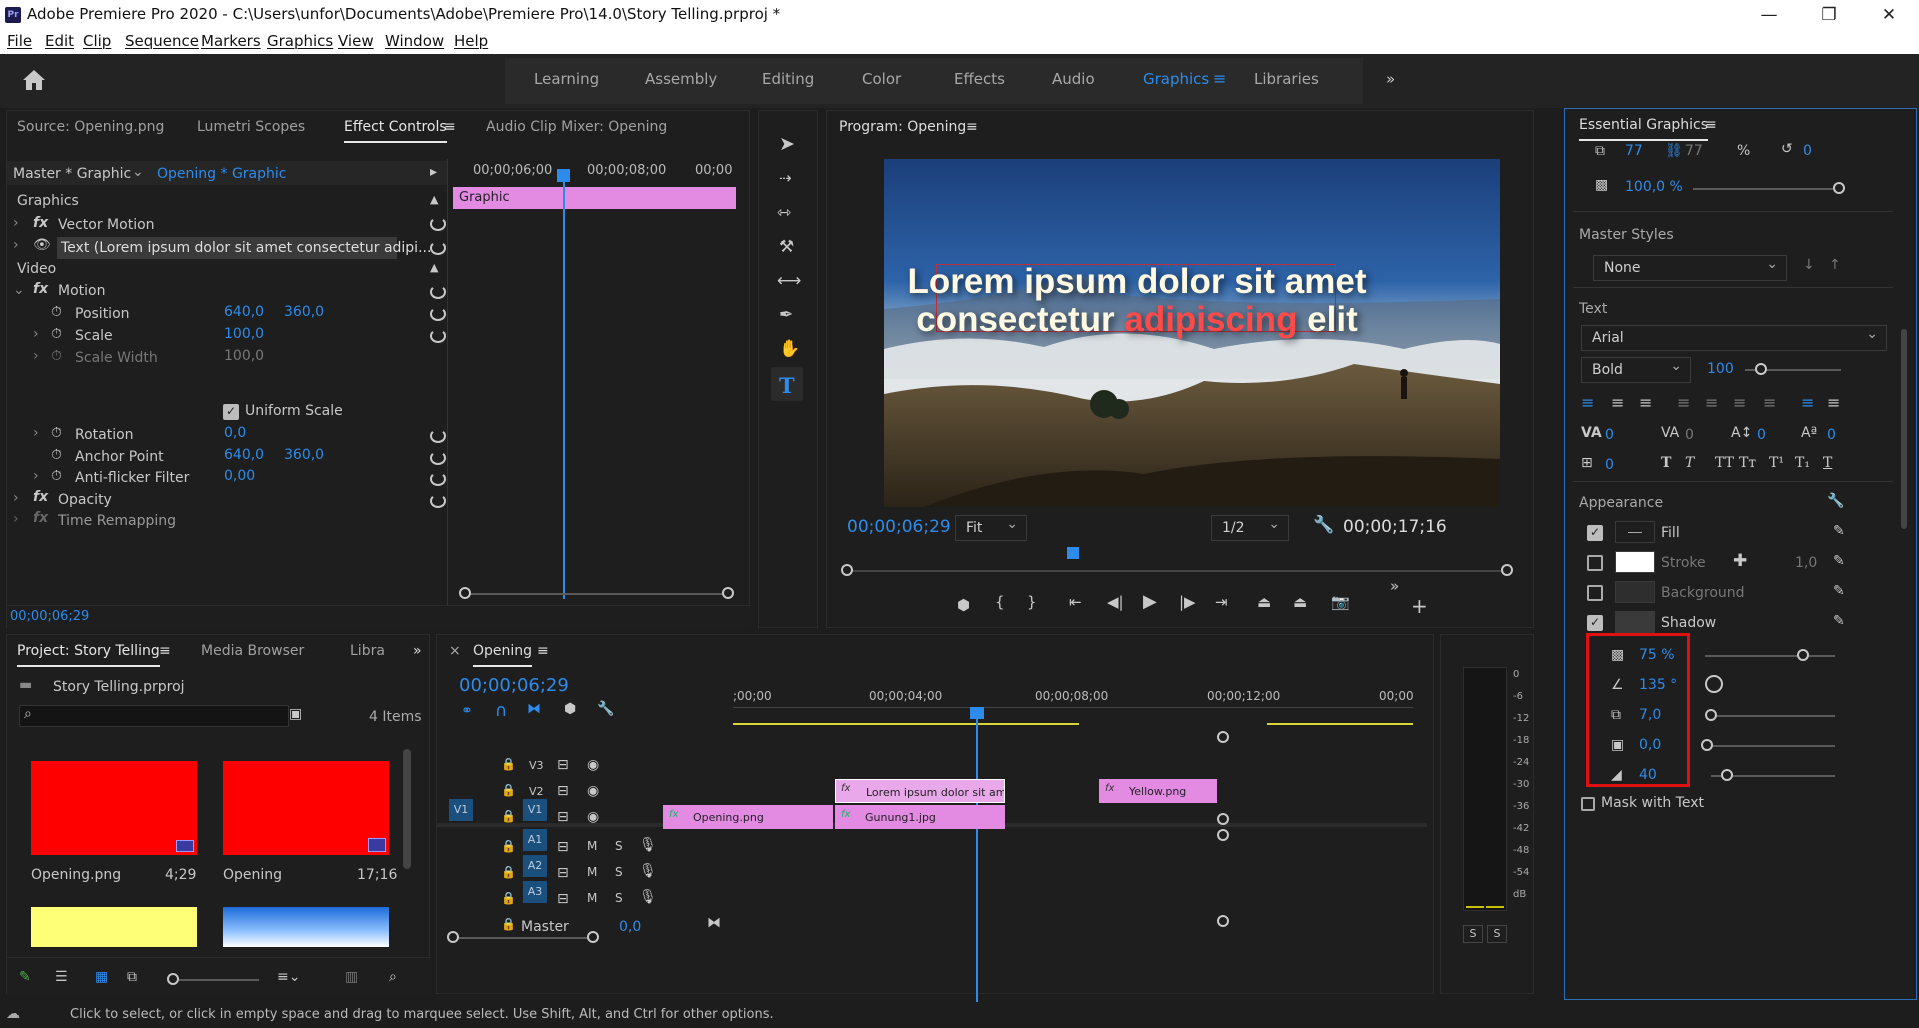 The image size is (1919, 1028). I want to click on shadow-blur-value: 40, so click(1648, 775).